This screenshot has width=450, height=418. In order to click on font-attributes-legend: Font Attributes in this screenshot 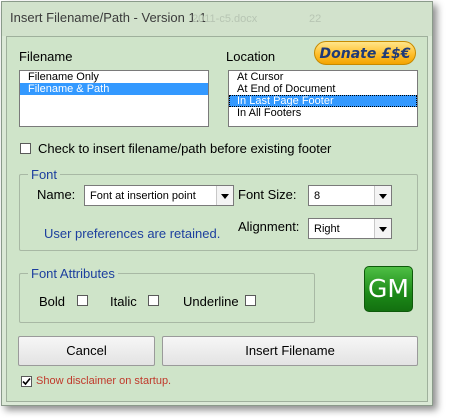, I will do `click(73, 273)`.